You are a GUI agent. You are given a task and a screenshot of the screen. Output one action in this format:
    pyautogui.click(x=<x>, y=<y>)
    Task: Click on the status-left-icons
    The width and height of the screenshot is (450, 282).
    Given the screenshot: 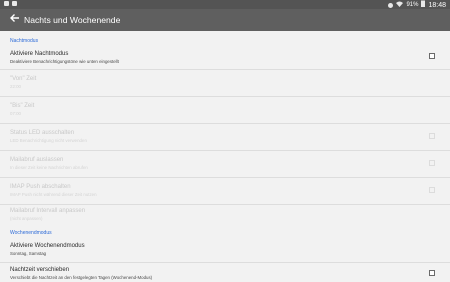 What is the action you would take?
    pyautogui.click(x=10, y=3)
    